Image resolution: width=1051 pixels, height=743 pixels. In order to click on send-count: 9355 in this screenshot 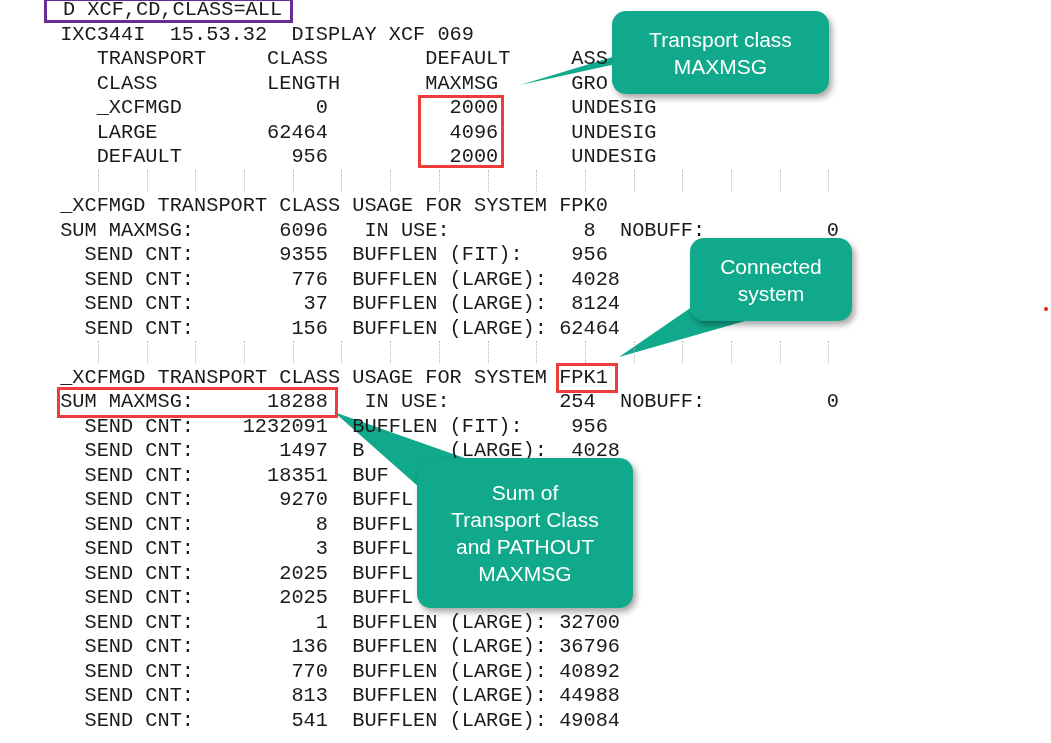, I will do `click(303, 255)`.